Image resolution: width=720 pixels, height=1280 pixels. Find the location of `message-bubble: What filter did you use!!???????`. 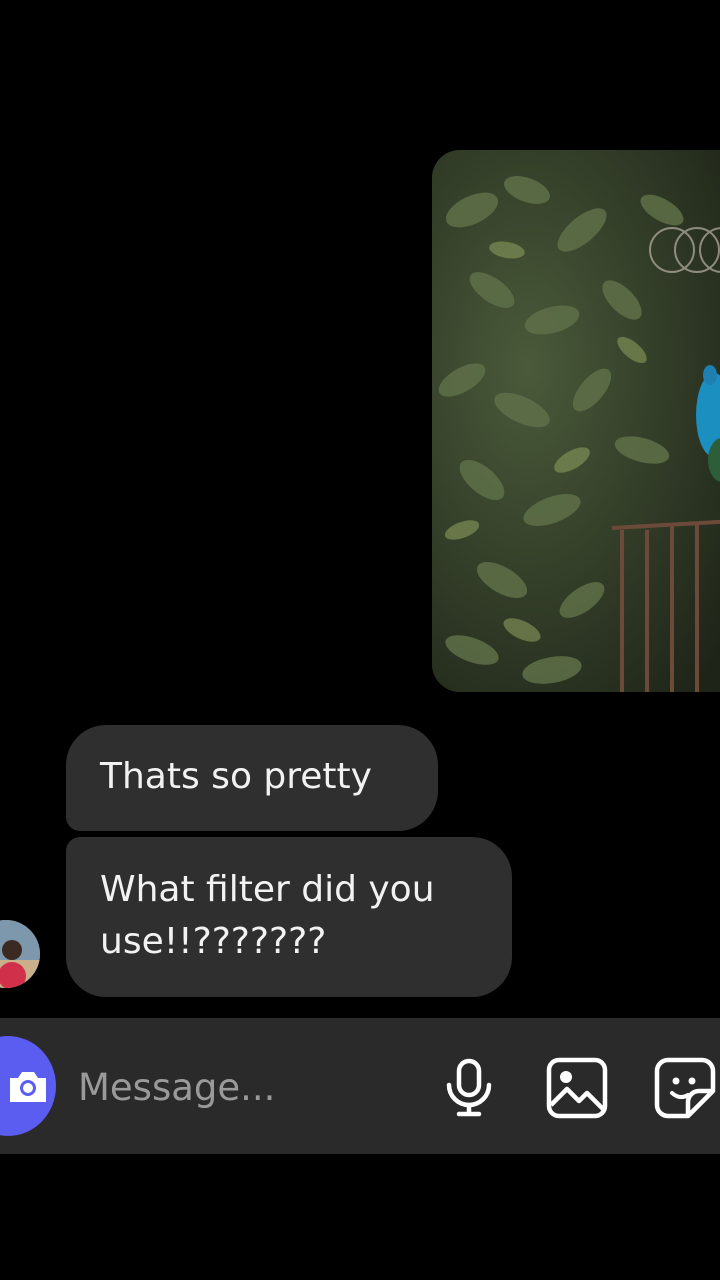

message-bubble: What filter did you use!!??????? is located at coordinates (289, 917).